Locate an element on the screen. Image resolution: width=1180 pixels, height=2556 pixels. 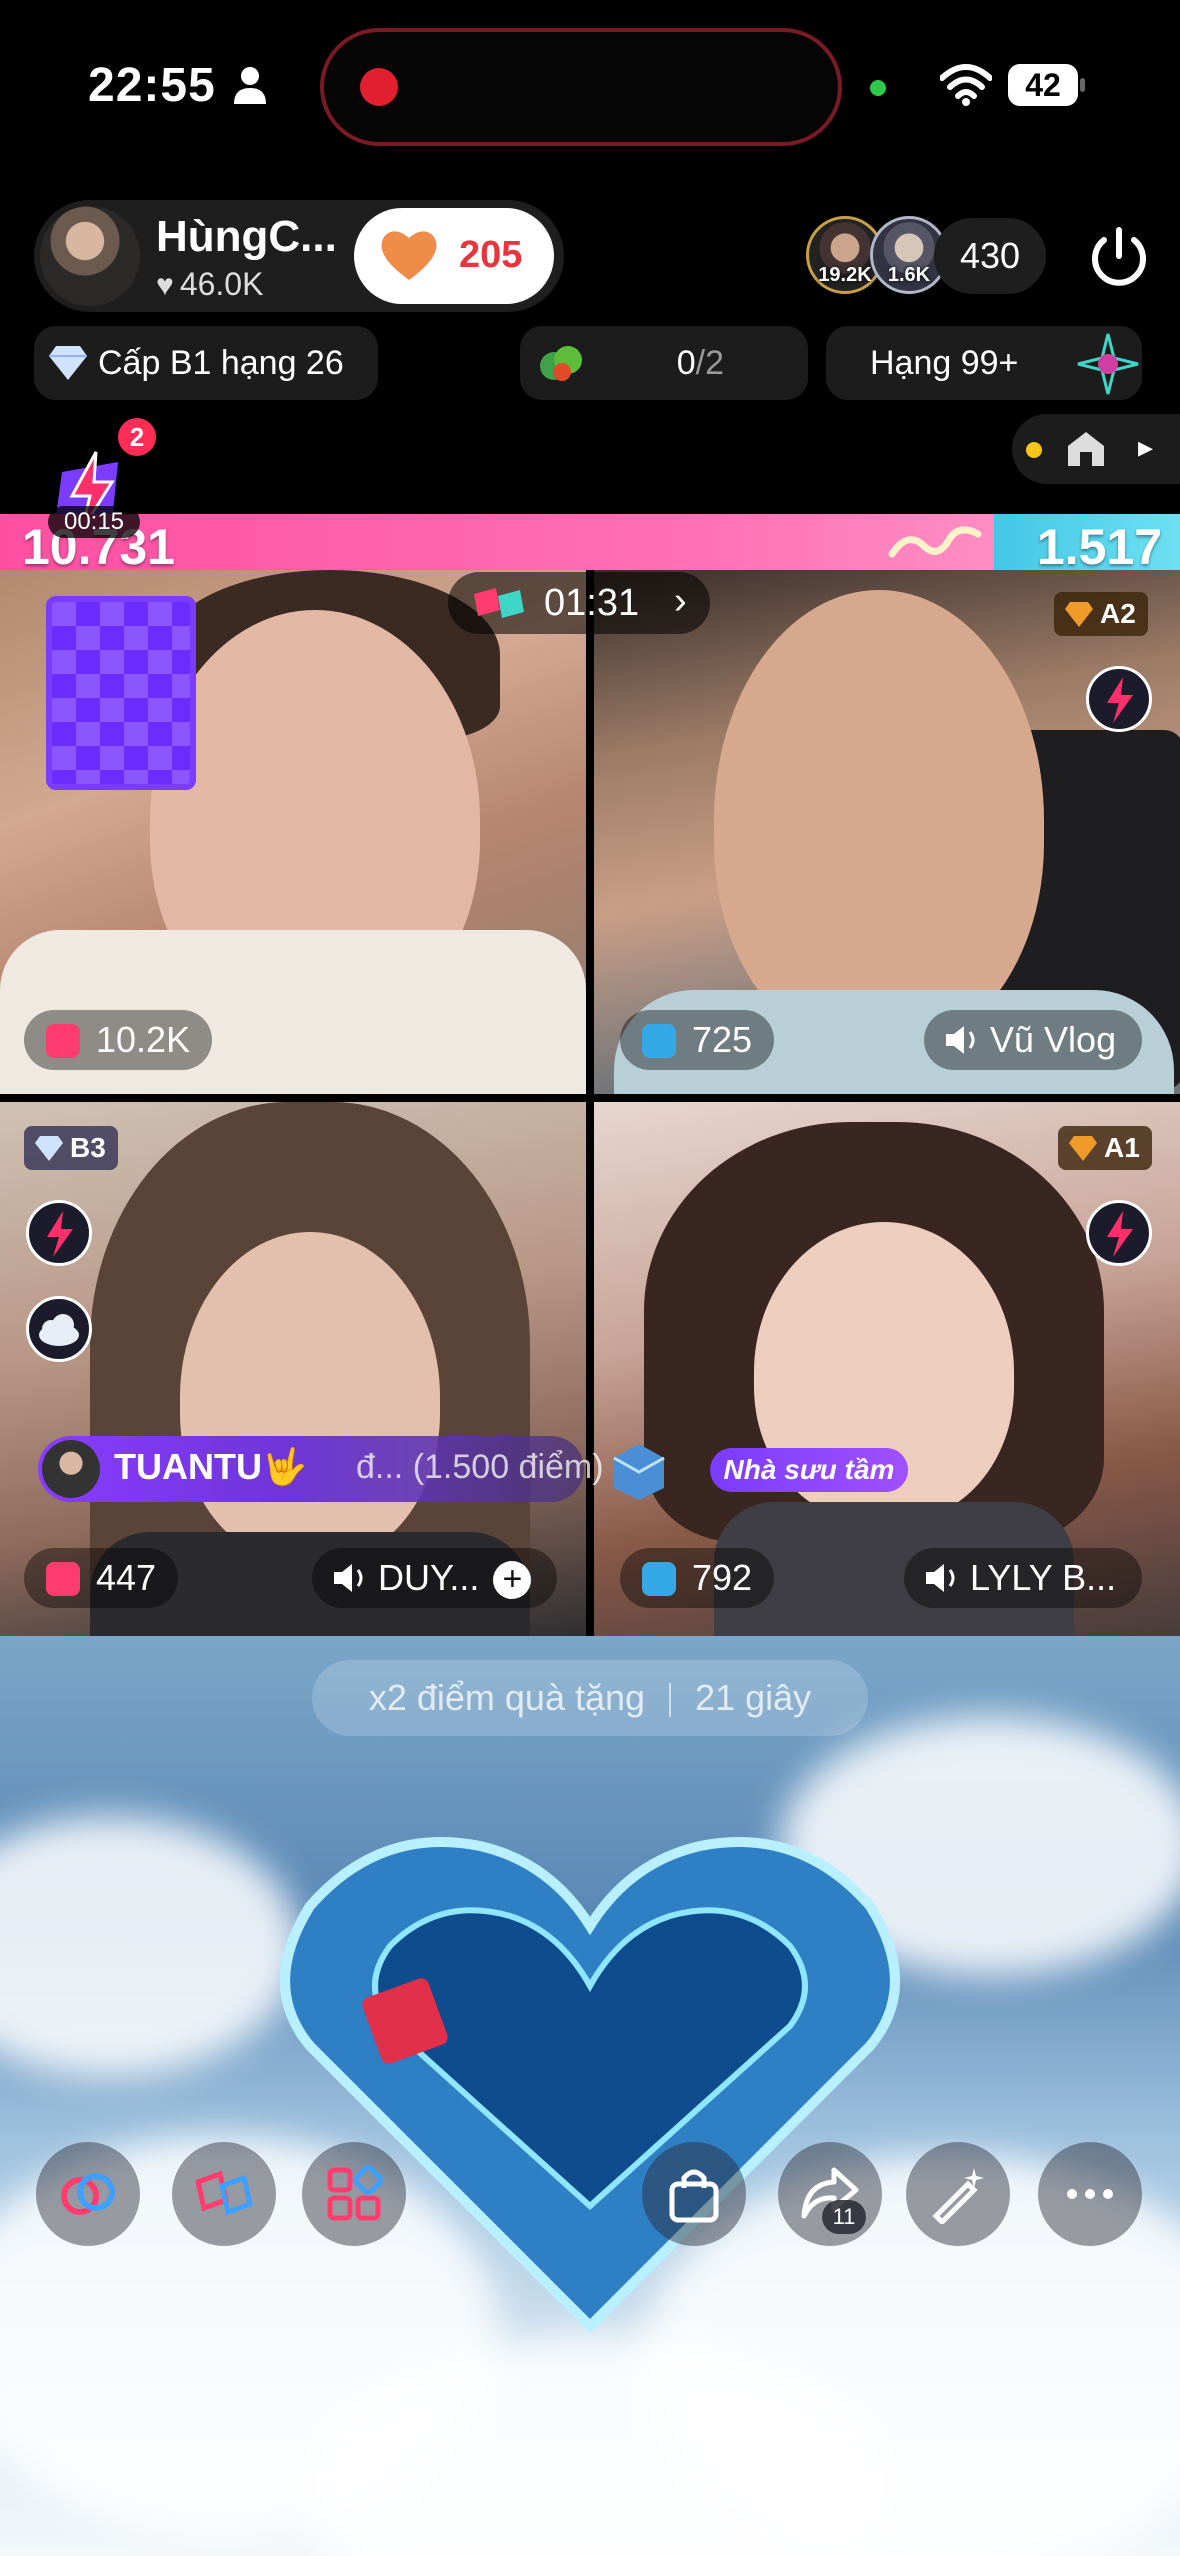
share-button: 11 is located at coordinates (830, 2194).